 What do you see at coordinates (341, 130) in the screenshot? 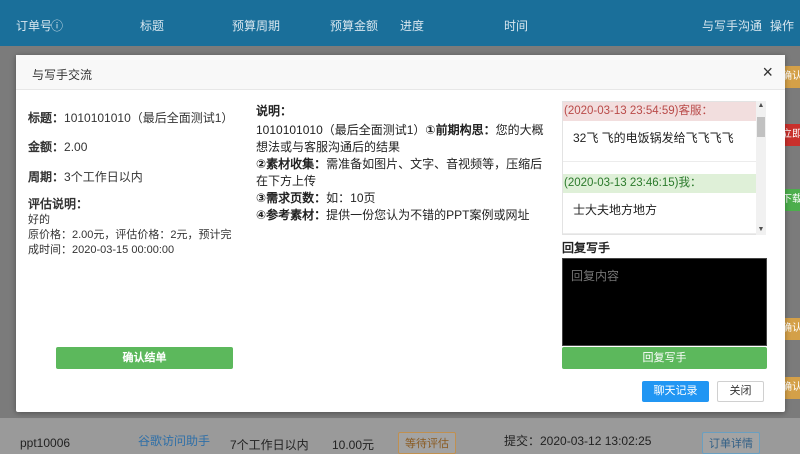
I see `desc-intro: 1010101010（最后全面测试1）` at bounding box center [341, 130].